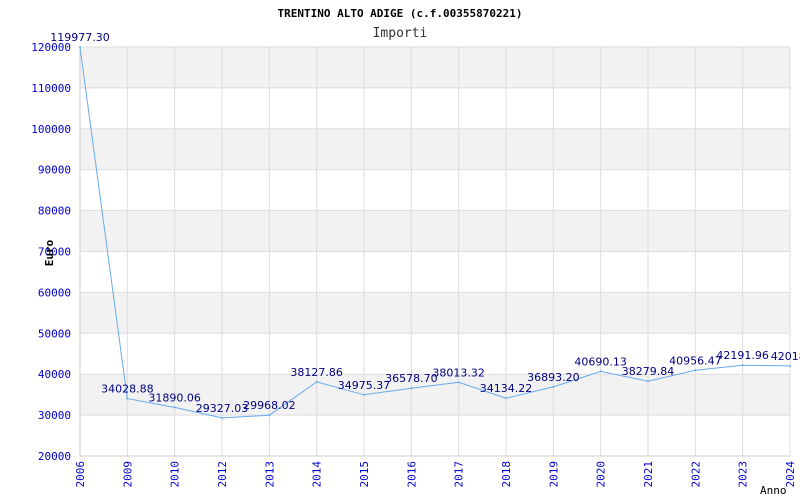 This screenshot has width=800, height=500. Describe the element at coordinates (174, 397) in the screenshot. I see `data-label: 31890.06` at that location.